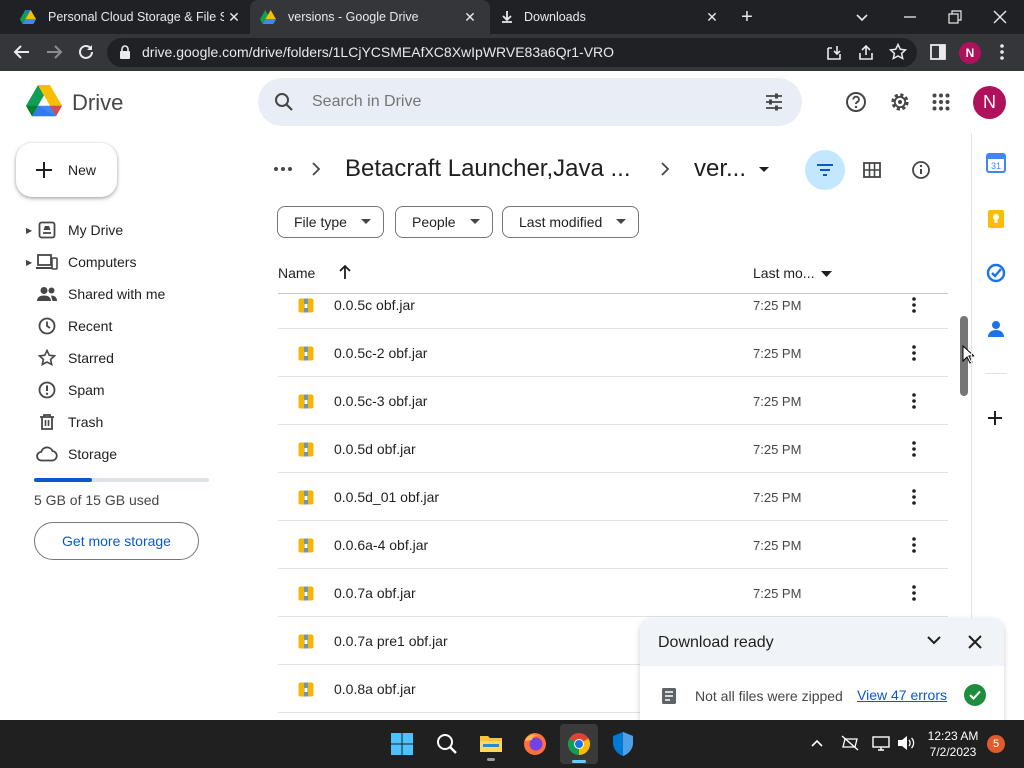 The width and height of the screenshot is (1024, 768). Describe the element at coordinates (862, 17) in the screenshot. I see `tab-search-icon` at that location.